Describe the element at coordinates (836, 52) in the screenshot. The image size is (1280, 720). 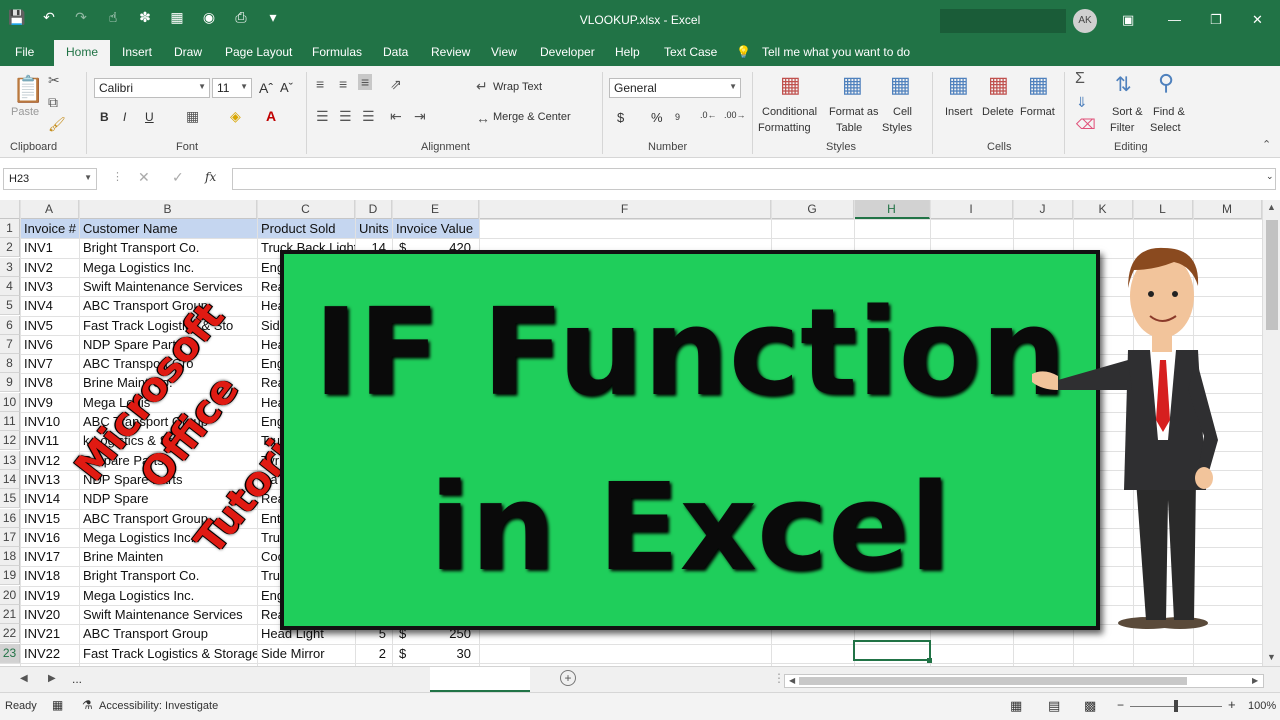
I see `tell-me-box: Tell me what you want to do` at that location.